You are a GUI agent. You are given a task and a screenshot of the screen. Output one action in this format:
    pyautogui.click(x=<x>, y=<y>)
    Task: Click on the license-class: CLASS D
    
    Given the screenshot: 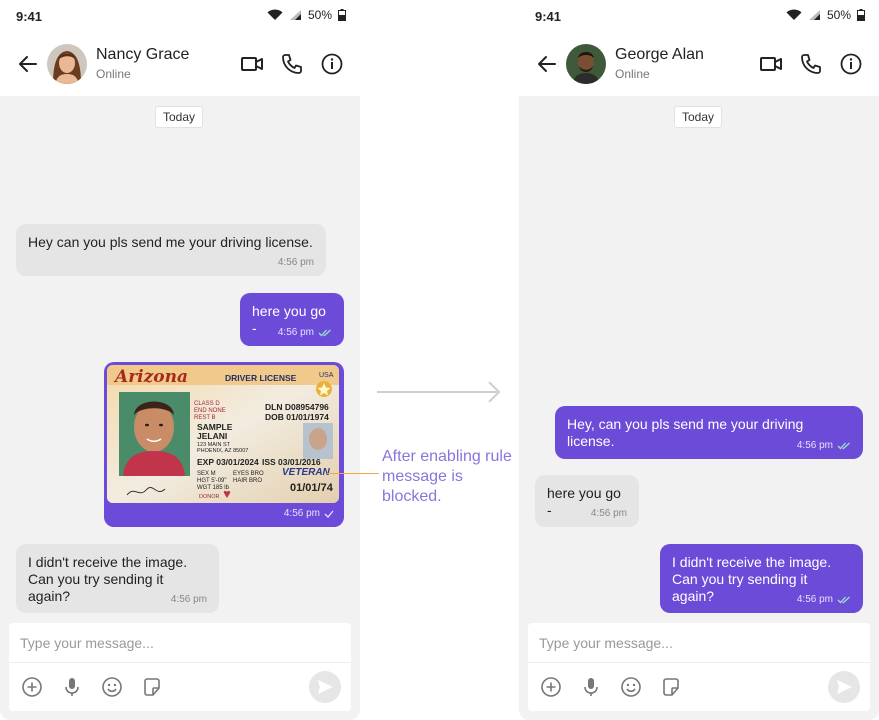 What is the action you would take?
    pyautogui.click(x=207, y=404)
    